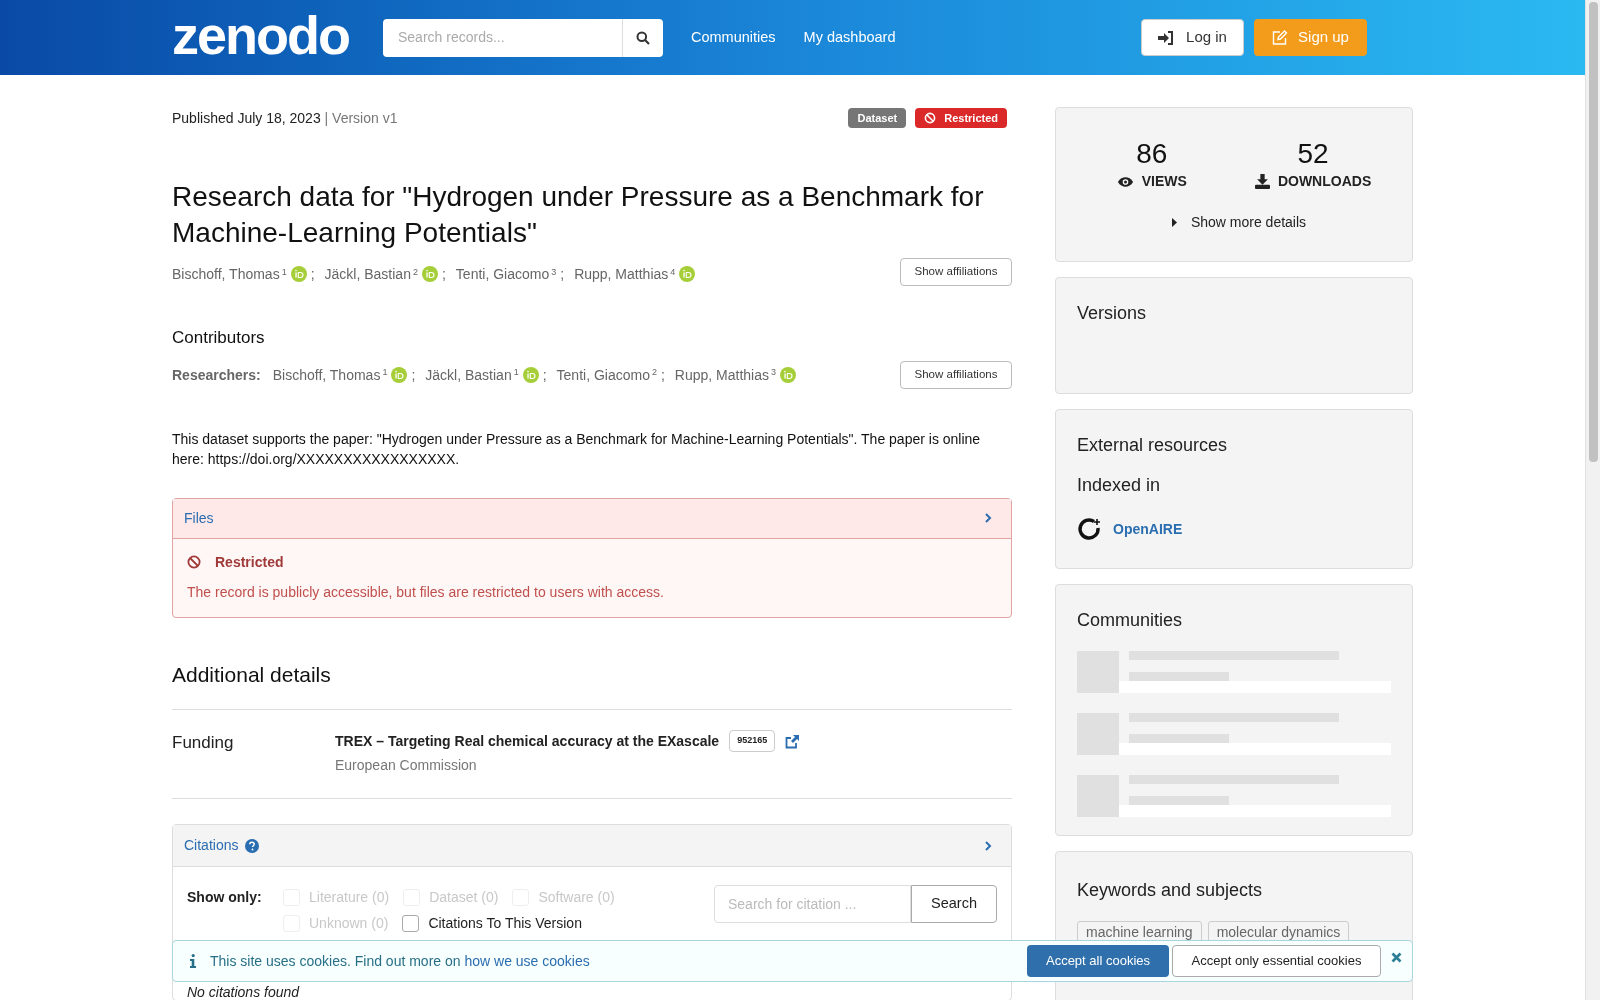 The image size is (1600, 1000). What do you see at coordinates (1239, 222) in the screenshot?
I see `show-more-details: Show more details` at bounding box center [1239, 222].